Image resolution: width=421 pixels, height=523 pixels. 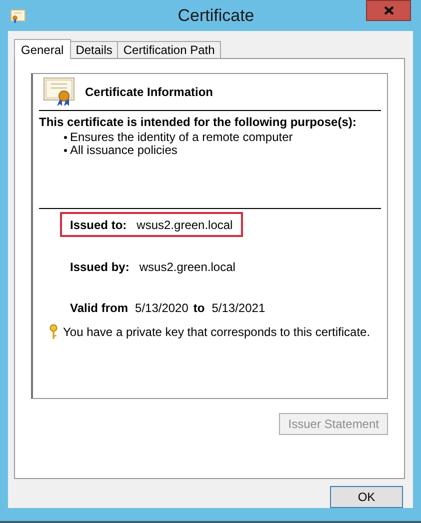 I want to click on private-key-note: You have a private key that corresponds to this certificate., so click(x=216, y=332).